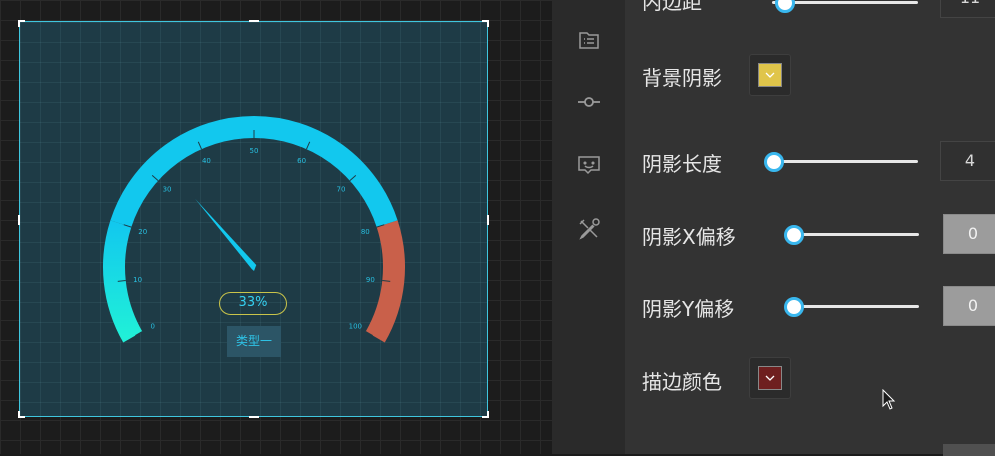 The image size is (995, 456). Describe the element at coordinates (206, 161) in the screenshot. I see `gauge-tick-label: 40` at that location.